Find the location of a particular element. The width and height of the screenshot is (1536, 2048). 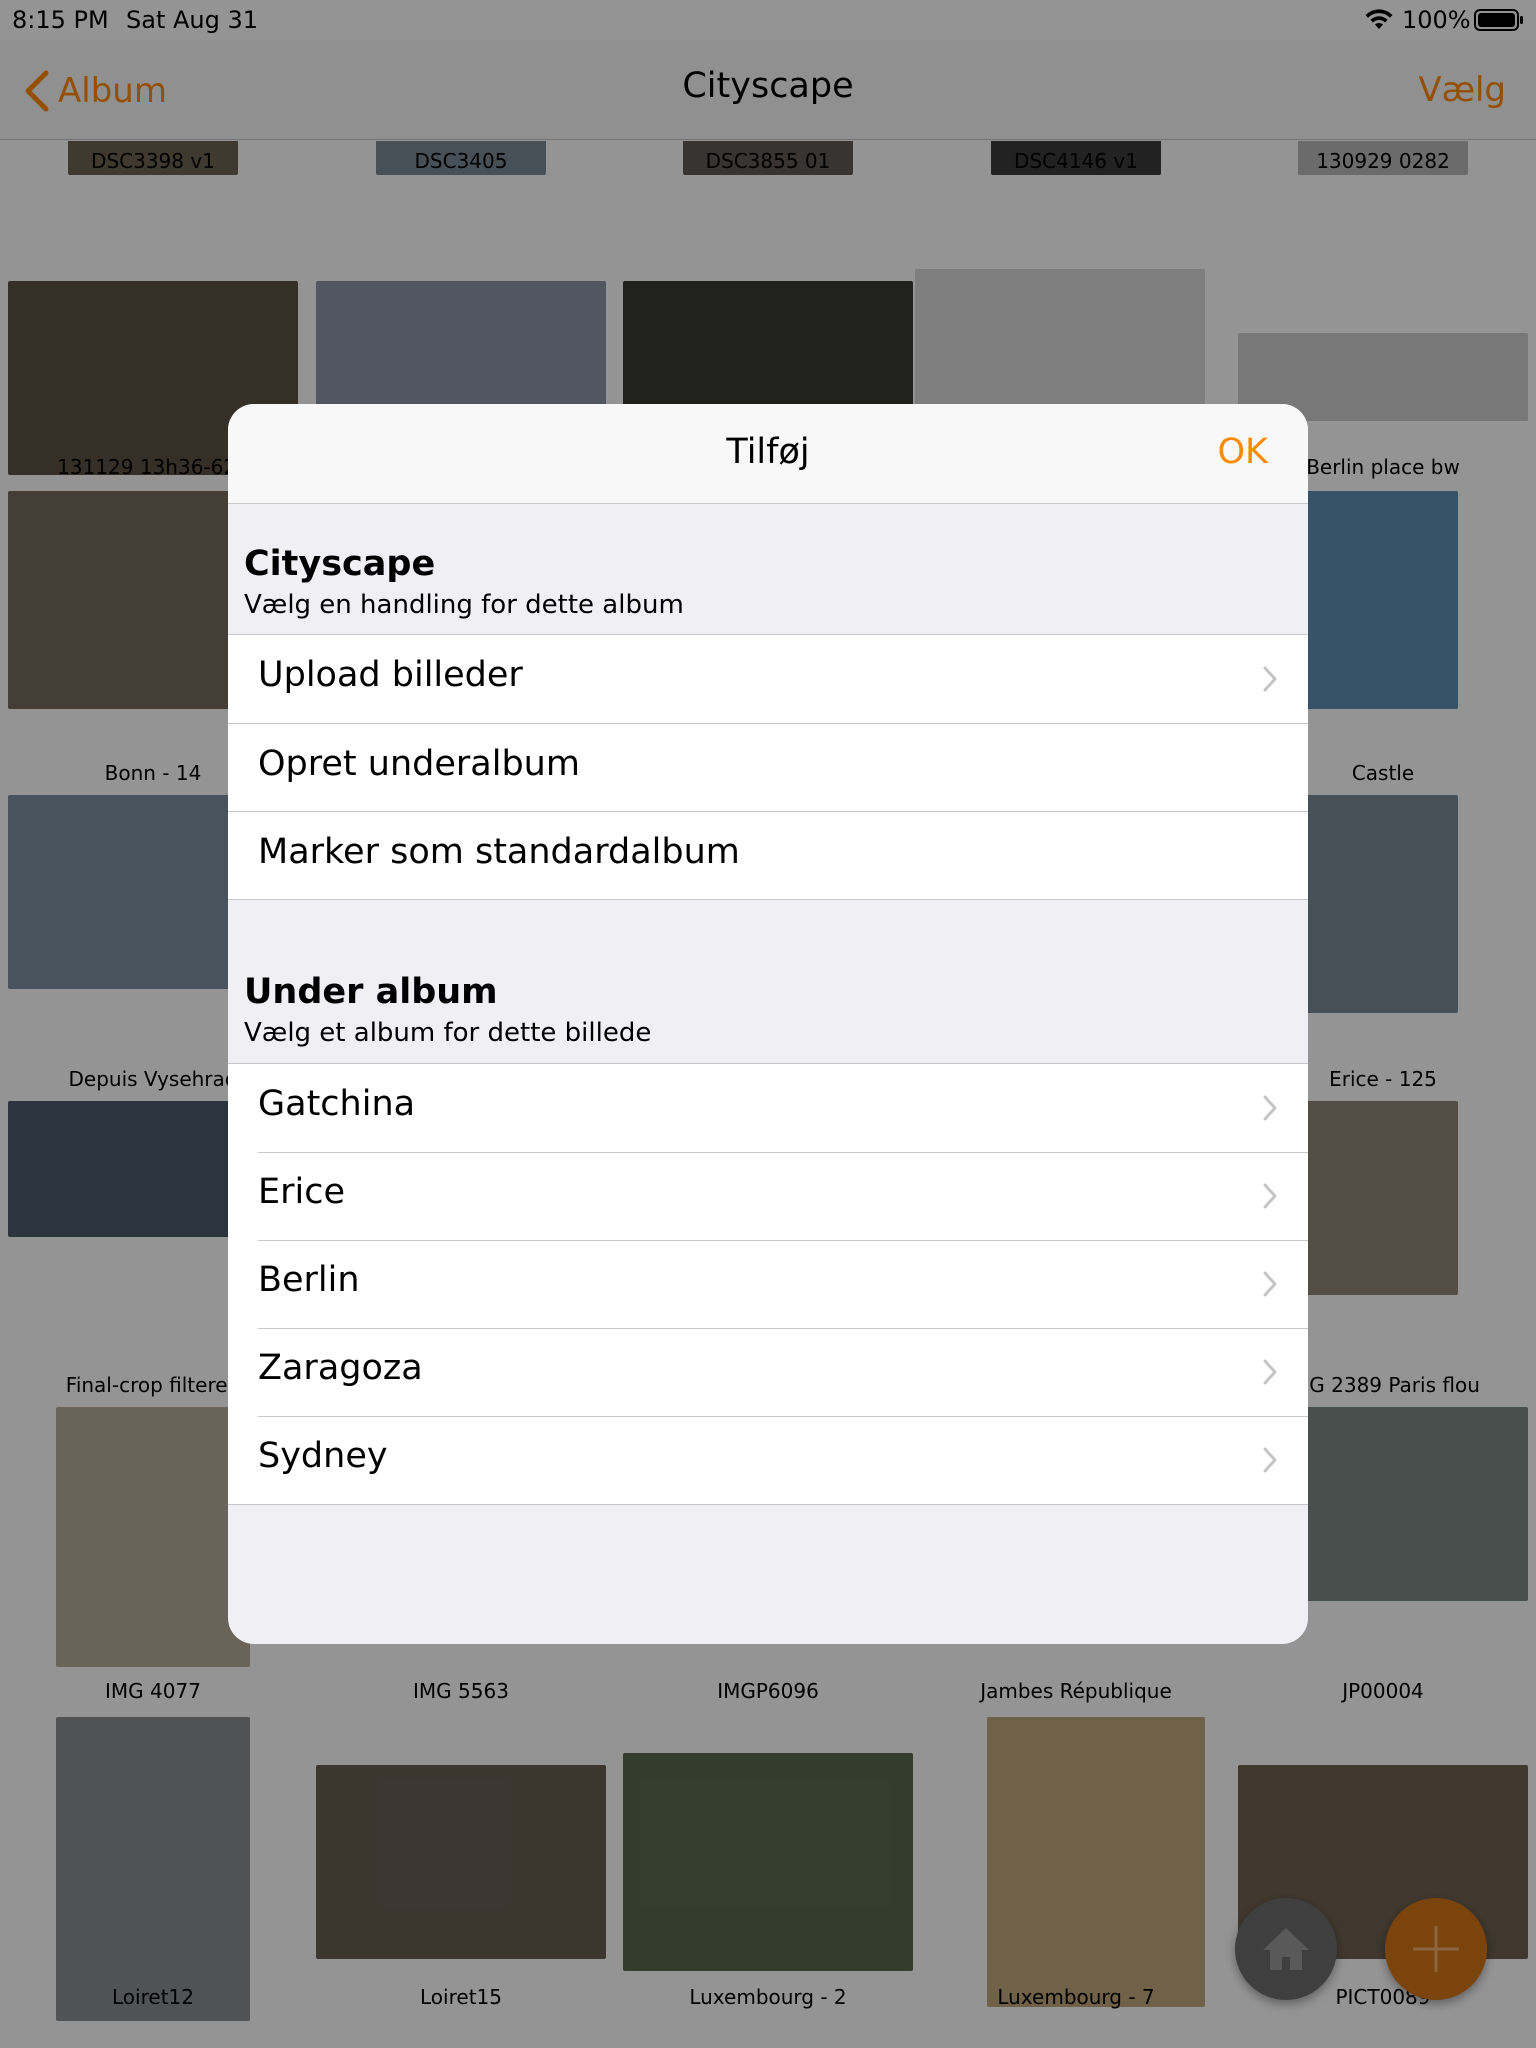

ok-button: OK is located at coordinates (1242, 452).